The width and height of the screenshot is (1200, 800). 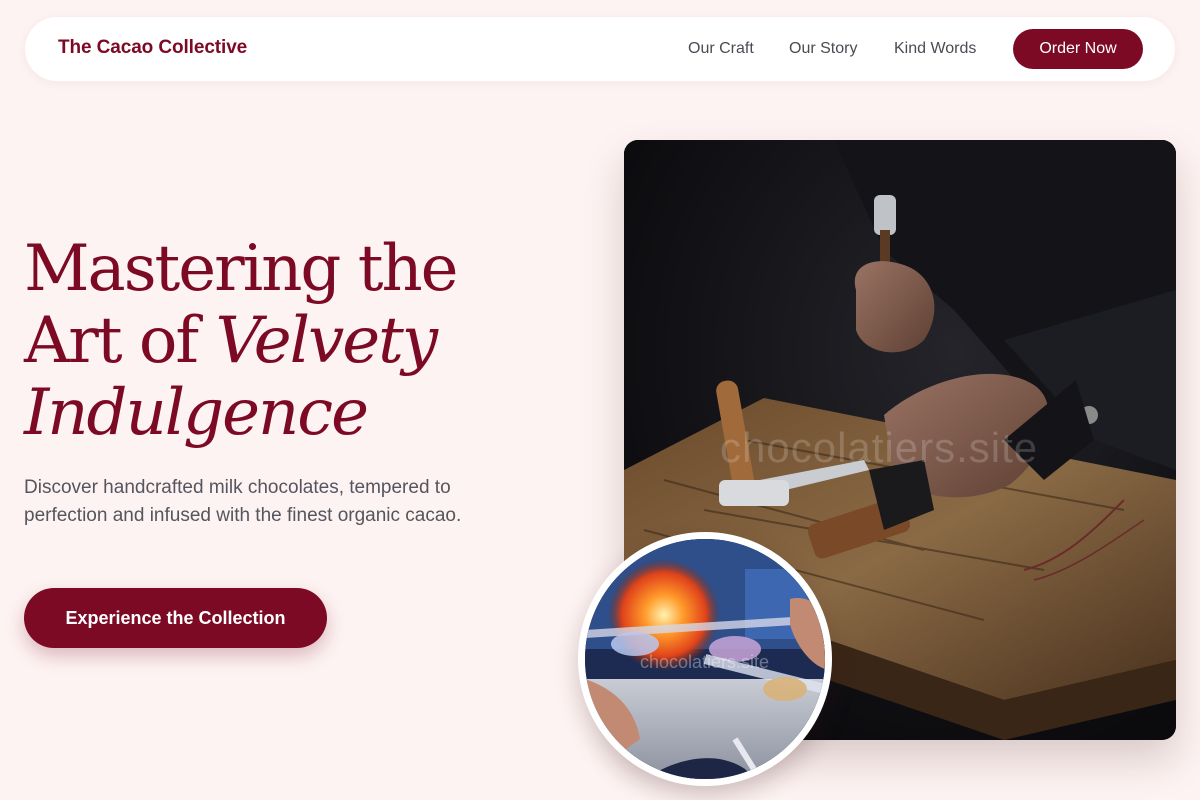 I want to click on nav-link-our-story: Our Story, so click(x=823, y=49).